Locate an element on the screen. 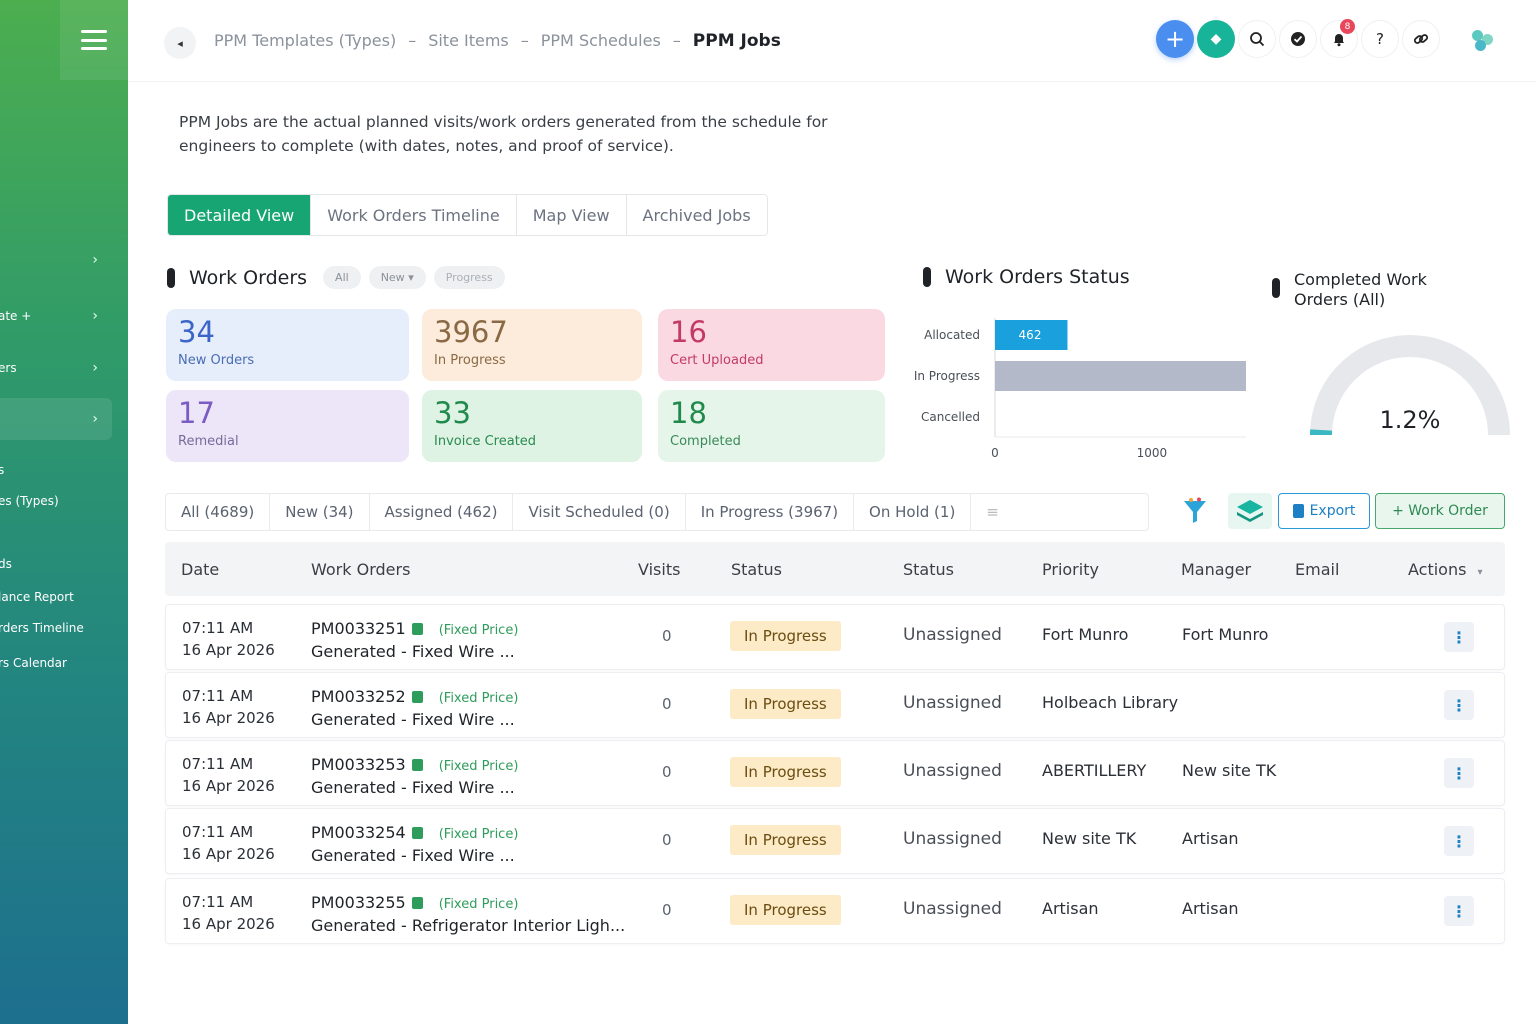 The image size is (1536, 1024). column-header-work-orders: Work Orders is located at coordinates (360, 569).